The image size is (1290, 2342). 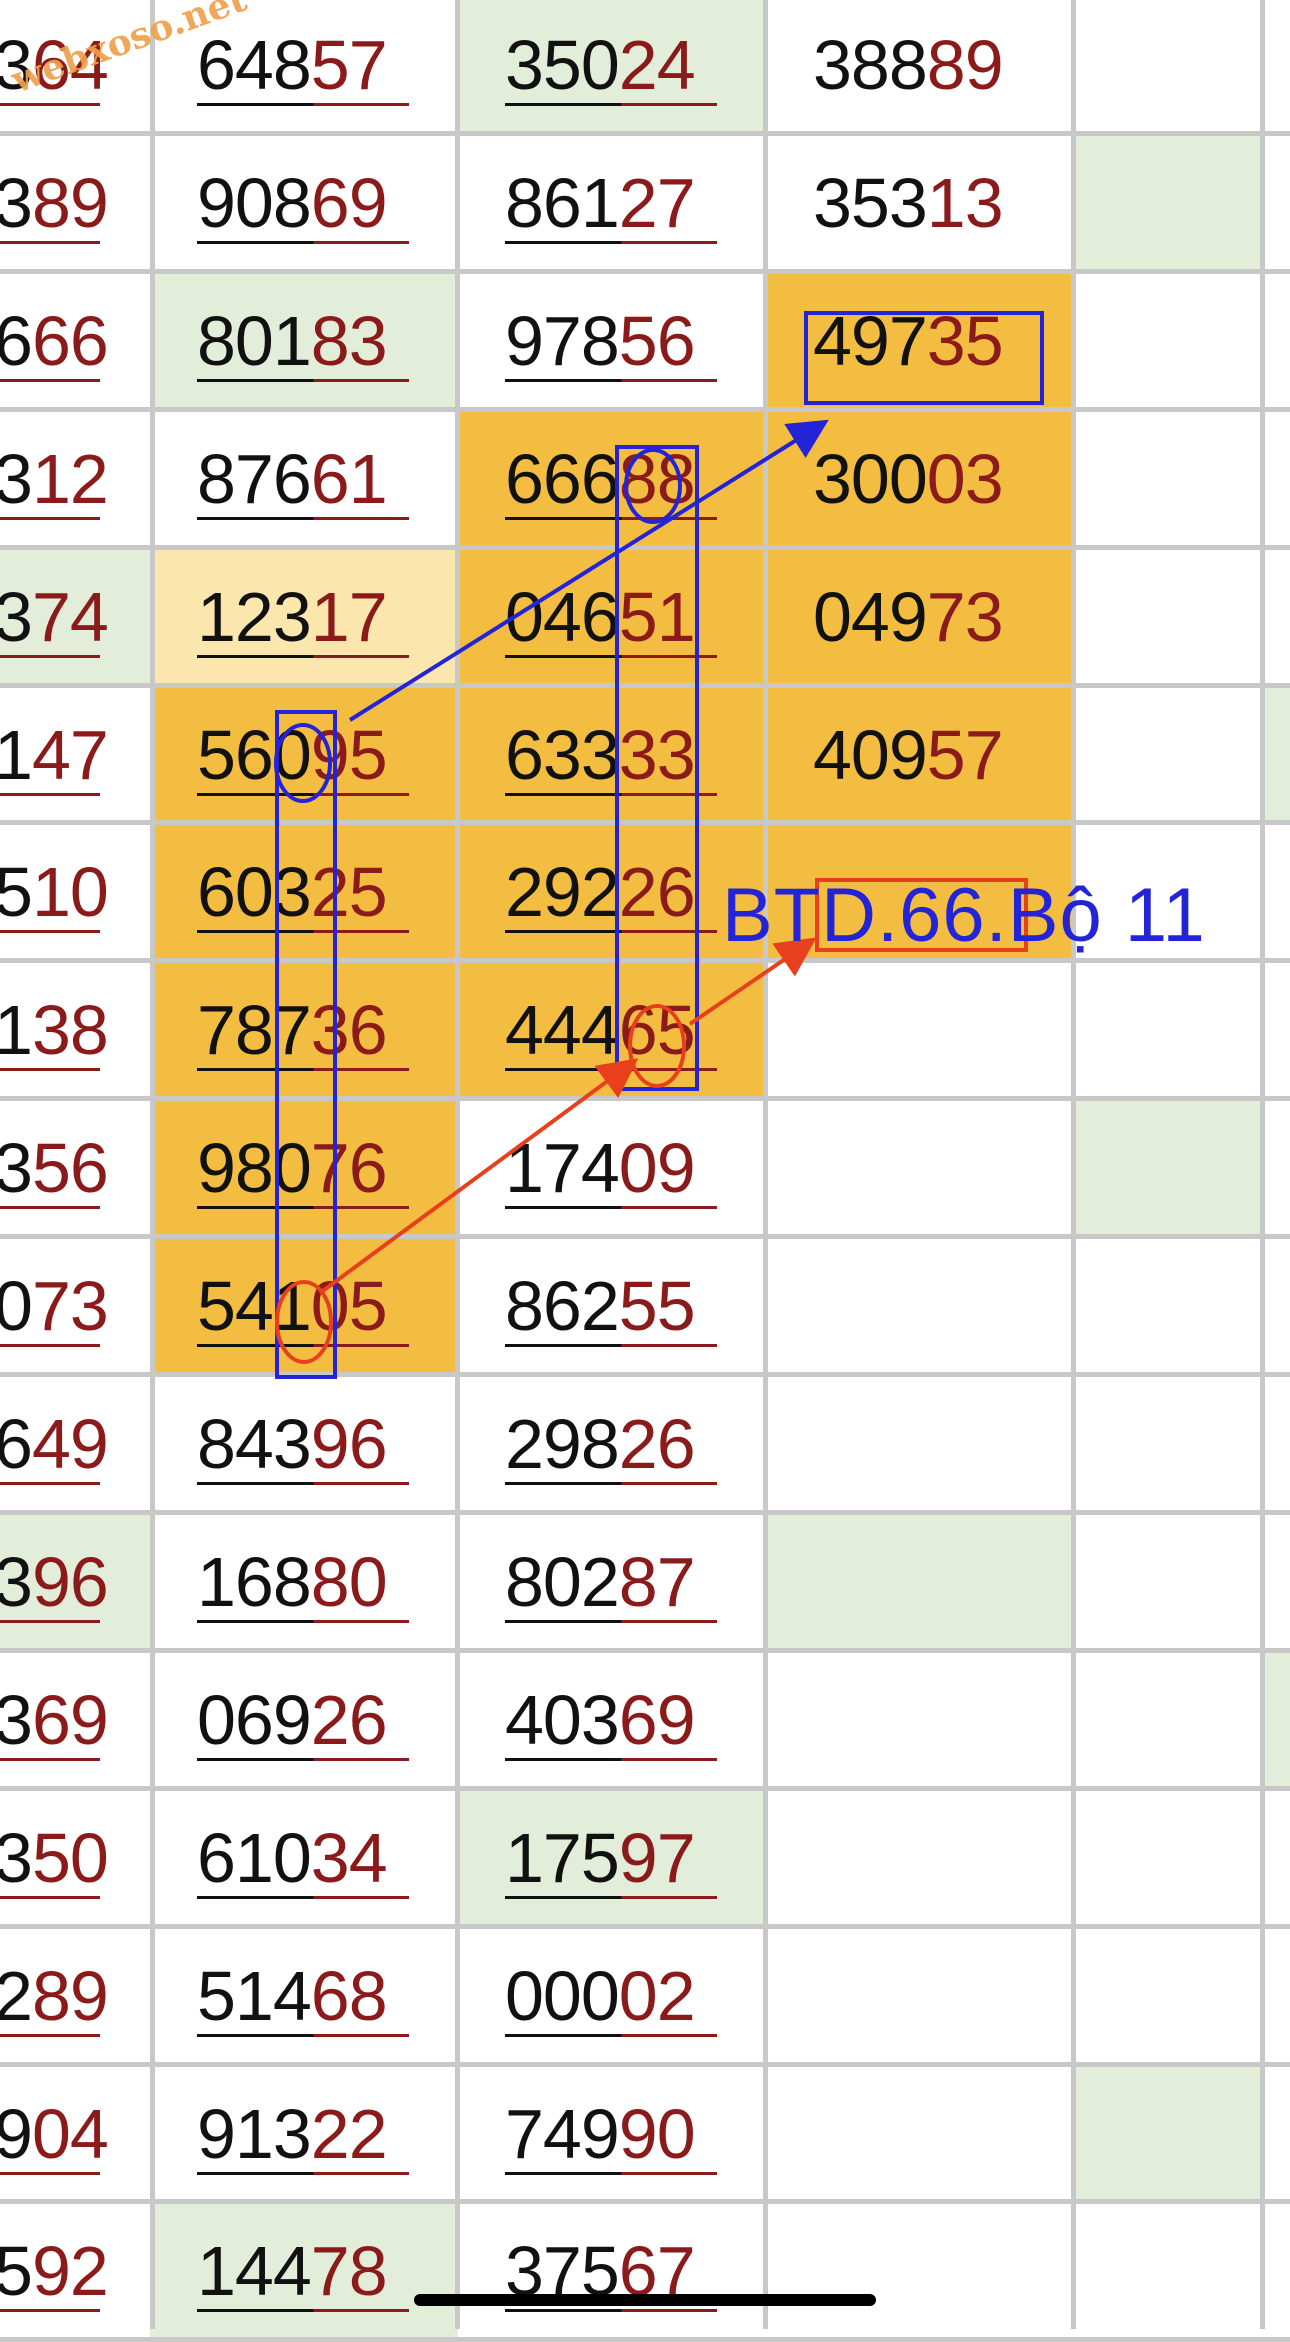 What do you see at coordinates (657, 1858) in the screenshot?
I see `number-tail: 97` at bounding box center [657, 1858].